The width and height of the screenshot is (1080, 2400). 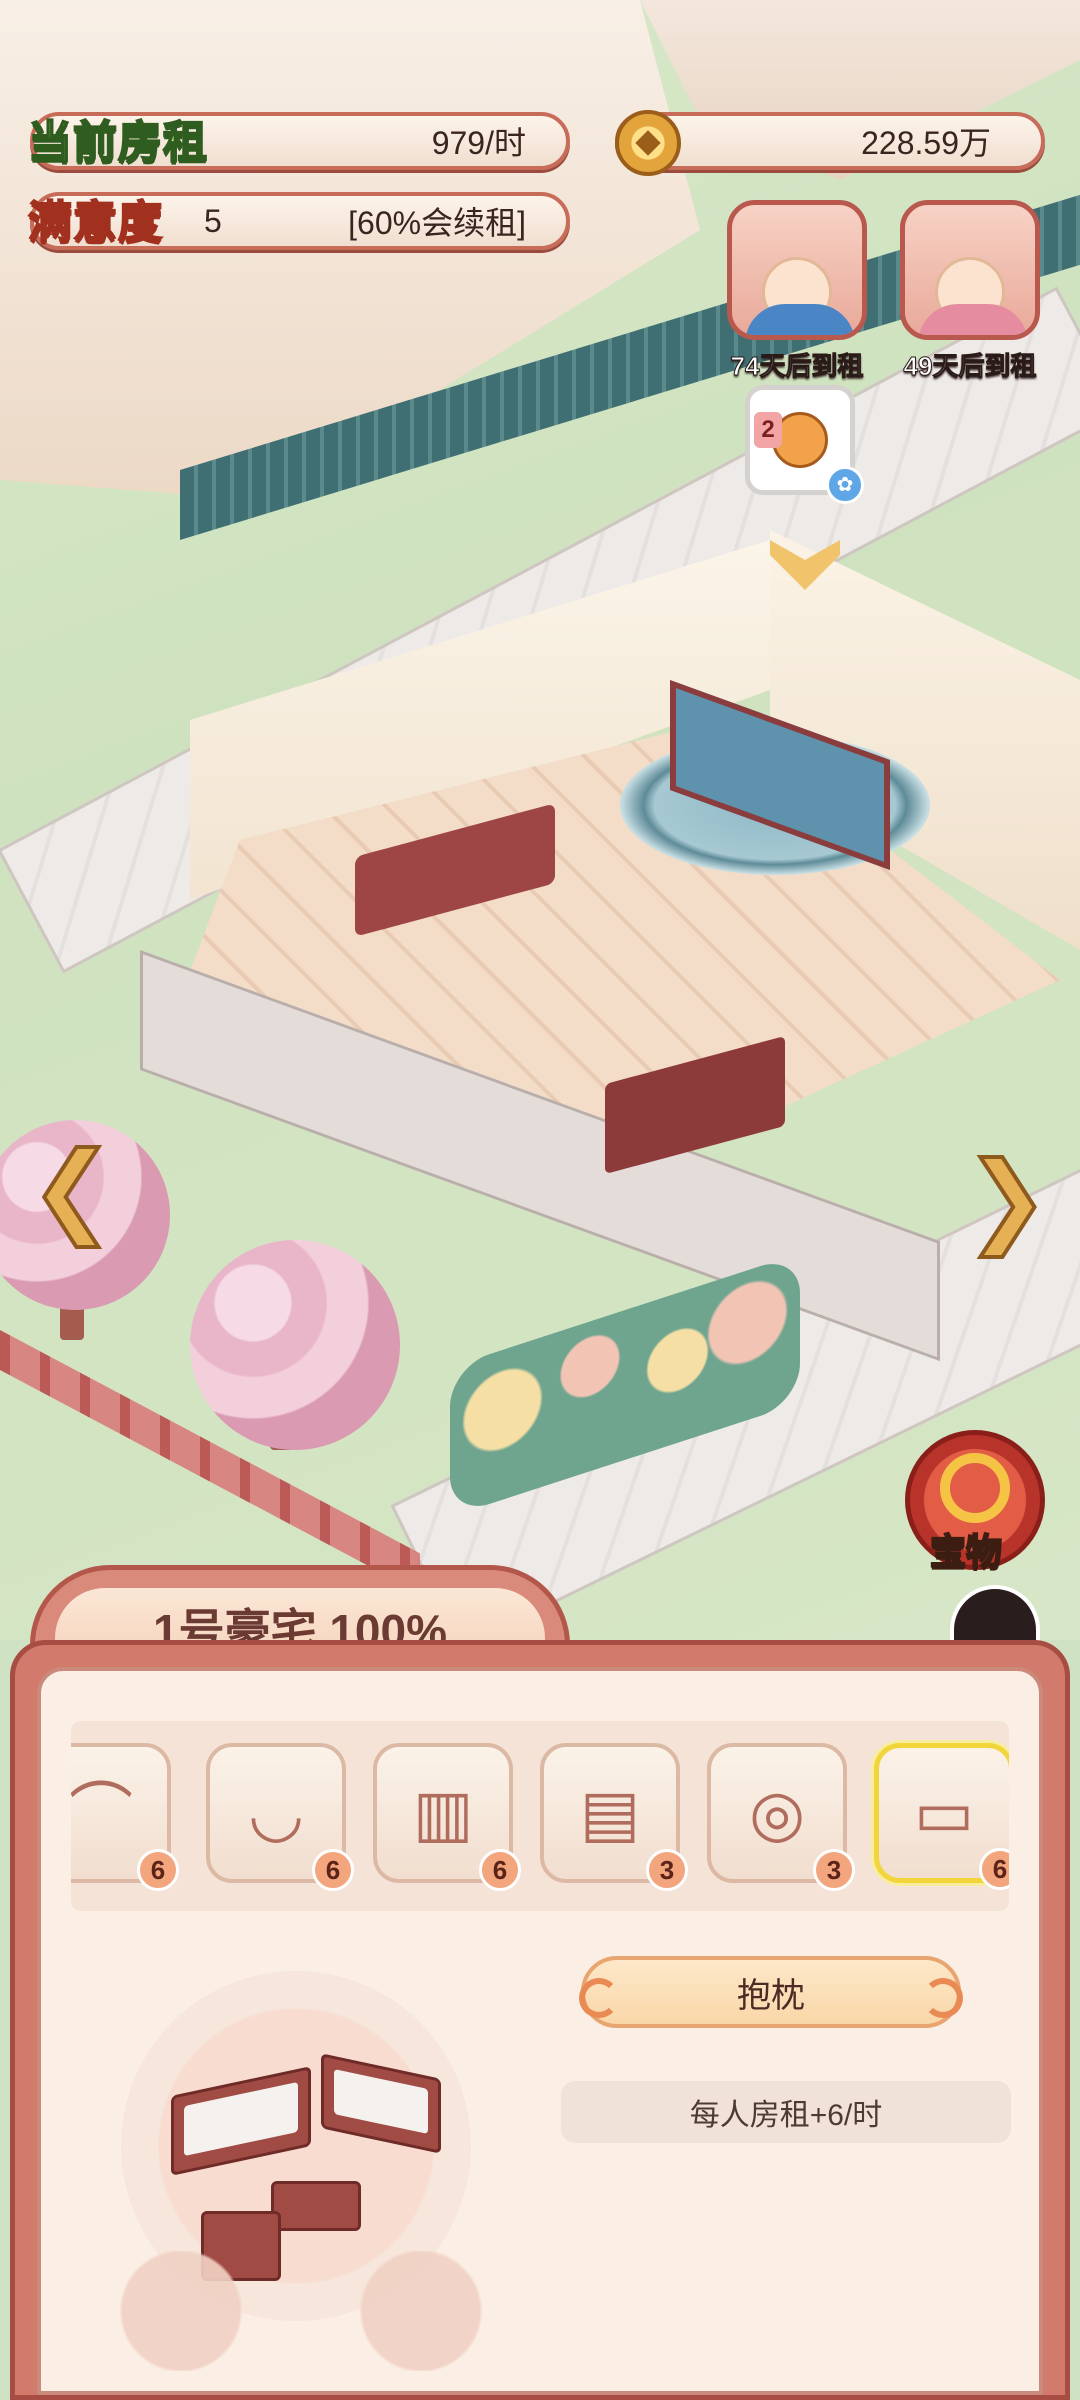 I want to click on tenant-card: 74天后到租, so click(x=797, y=291).